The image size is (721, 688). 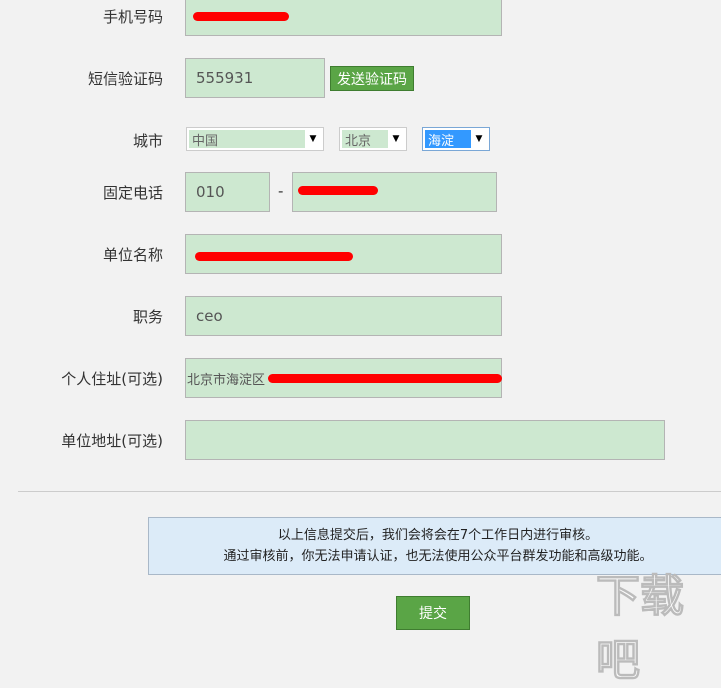 What do you see at coordinates (372, 78) in the screenshot?
I see `send-code-button: 发送验证码` at bounding box center [372, 78].